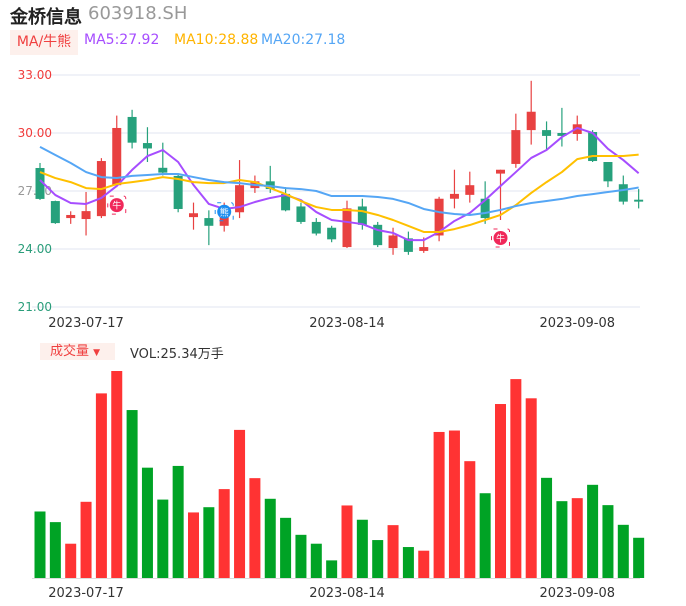  What do you see at coordinates (97, 353) in the screenshot?
I see `caret-down-icon: ▼` at bounding box center [97, 353].